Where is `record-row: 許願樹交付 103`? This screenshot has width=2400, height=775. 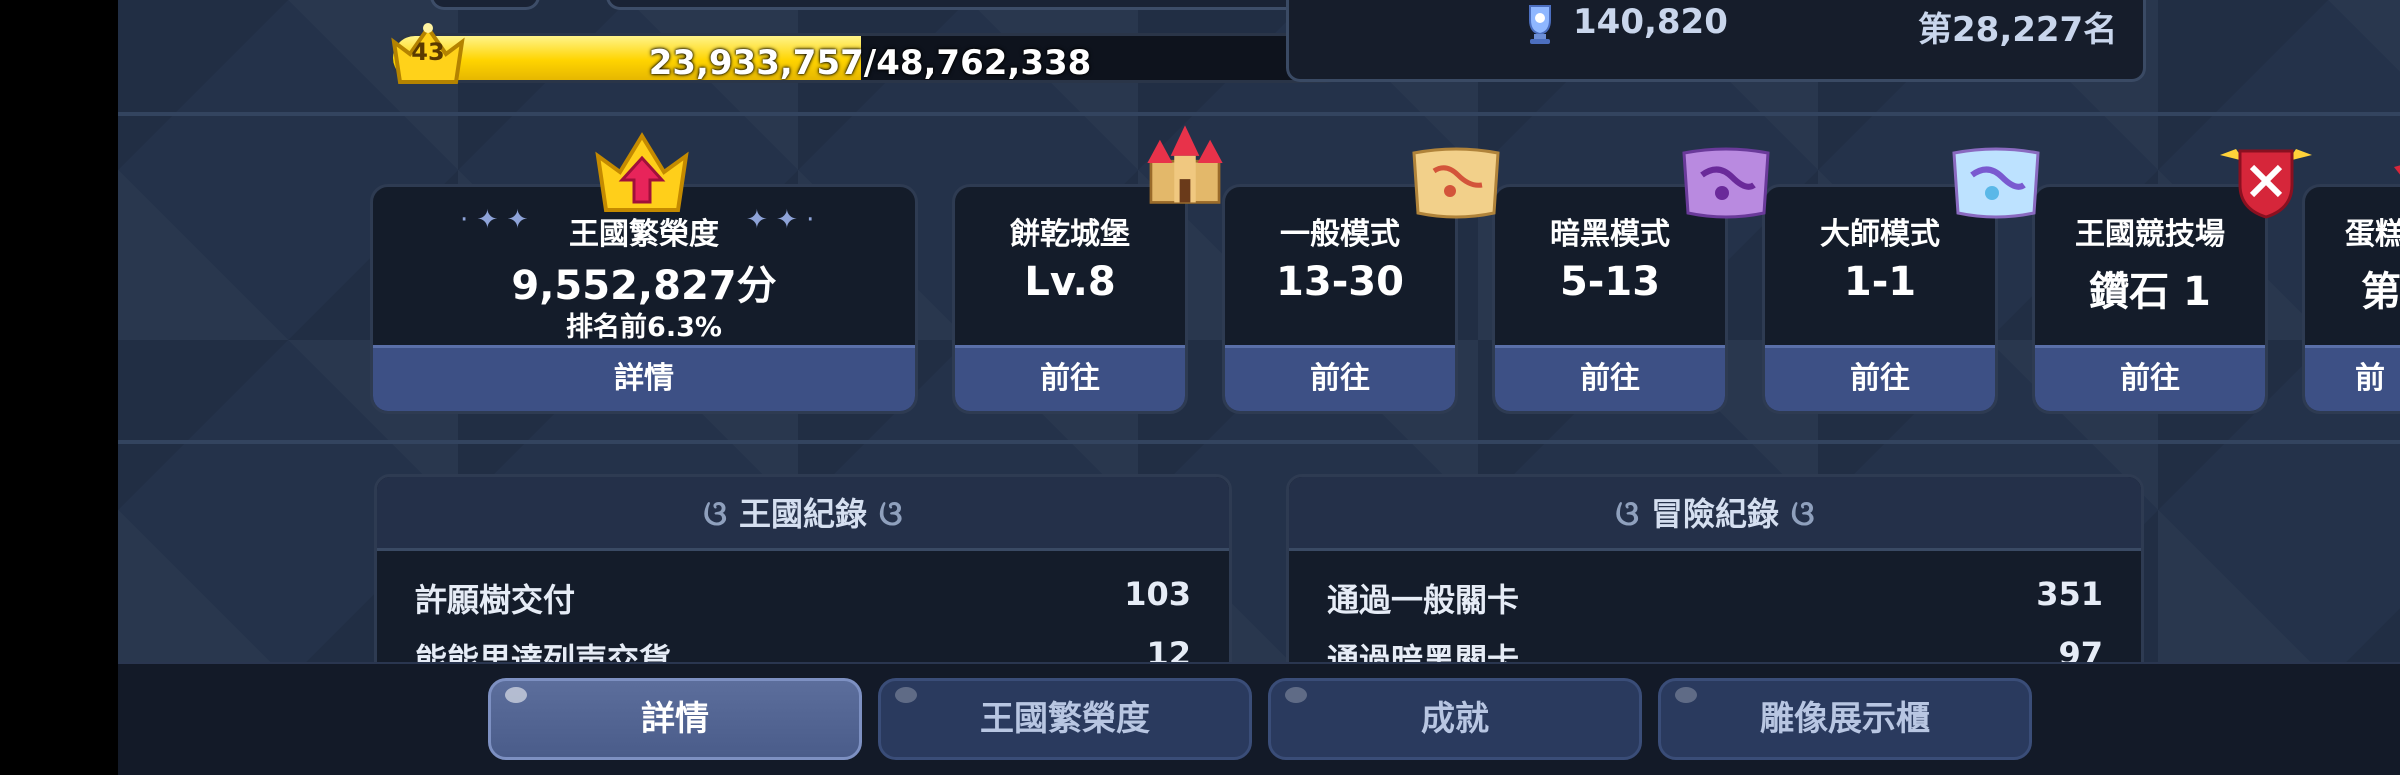
record-row: 許願樹交付 103 is located at coordinates (803, 585).